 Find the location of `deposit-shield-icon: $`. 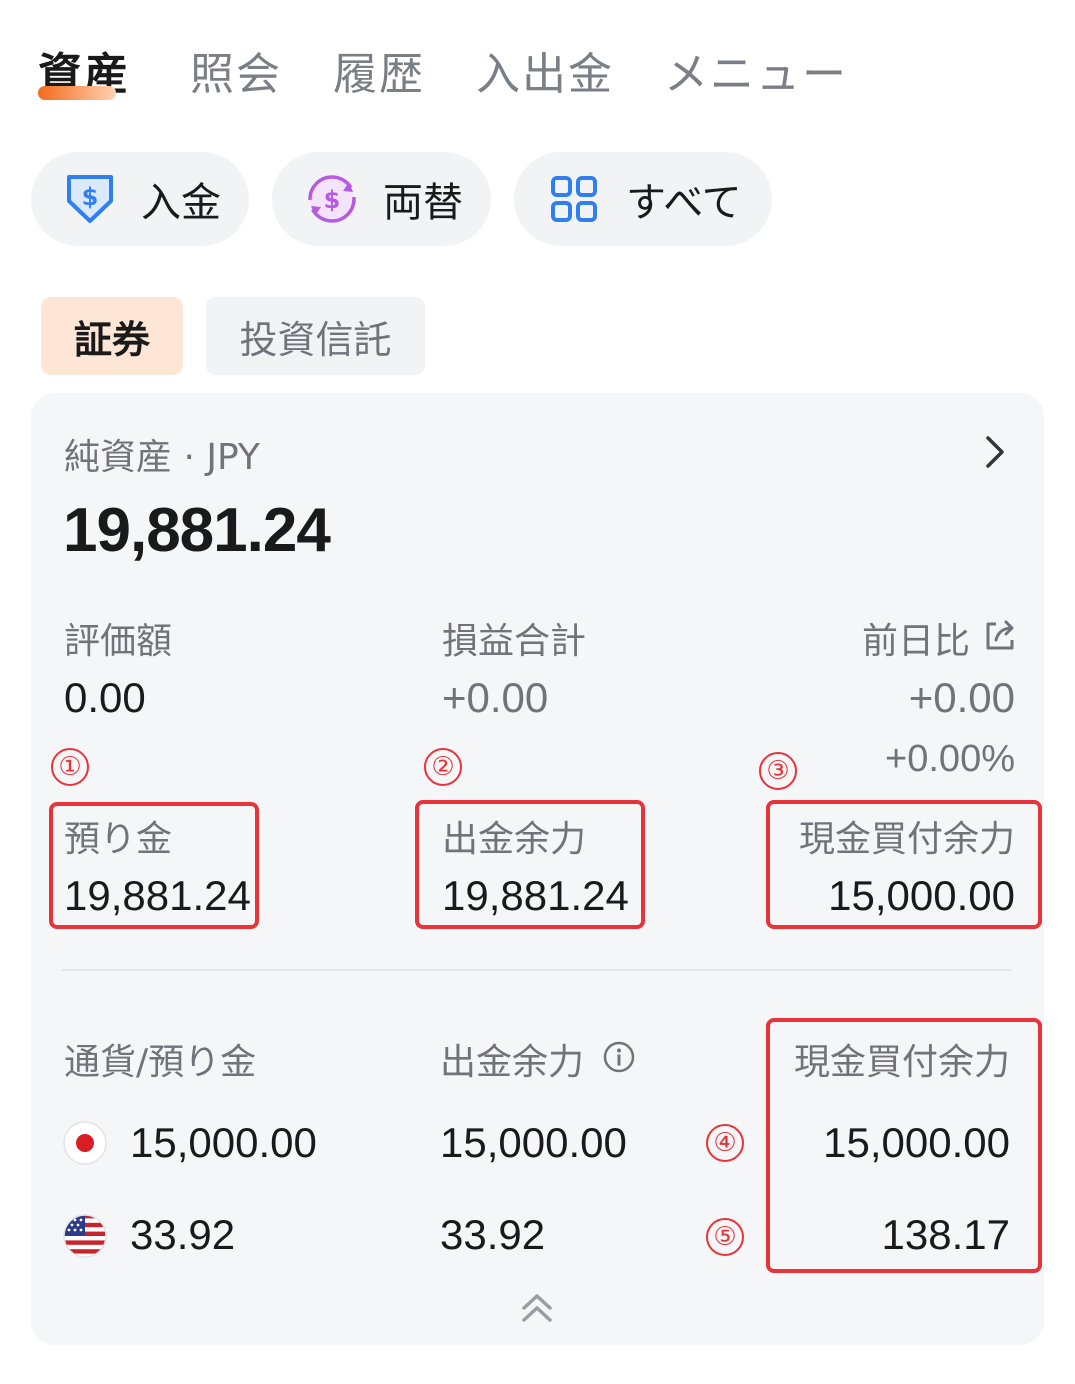

deposit-shield-icon: $ is located at coordinates (90, 199).